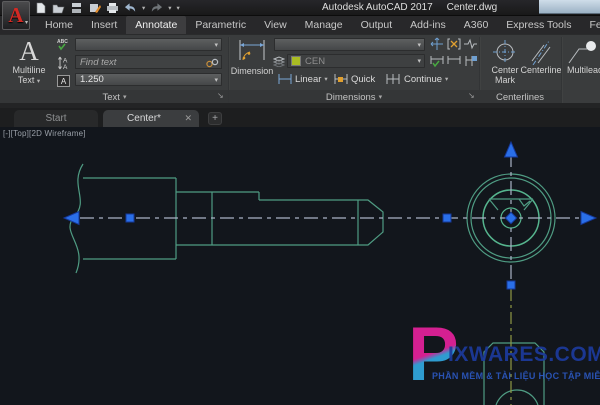  I want to click on dimension-label: Dimension, so click(252, 71).